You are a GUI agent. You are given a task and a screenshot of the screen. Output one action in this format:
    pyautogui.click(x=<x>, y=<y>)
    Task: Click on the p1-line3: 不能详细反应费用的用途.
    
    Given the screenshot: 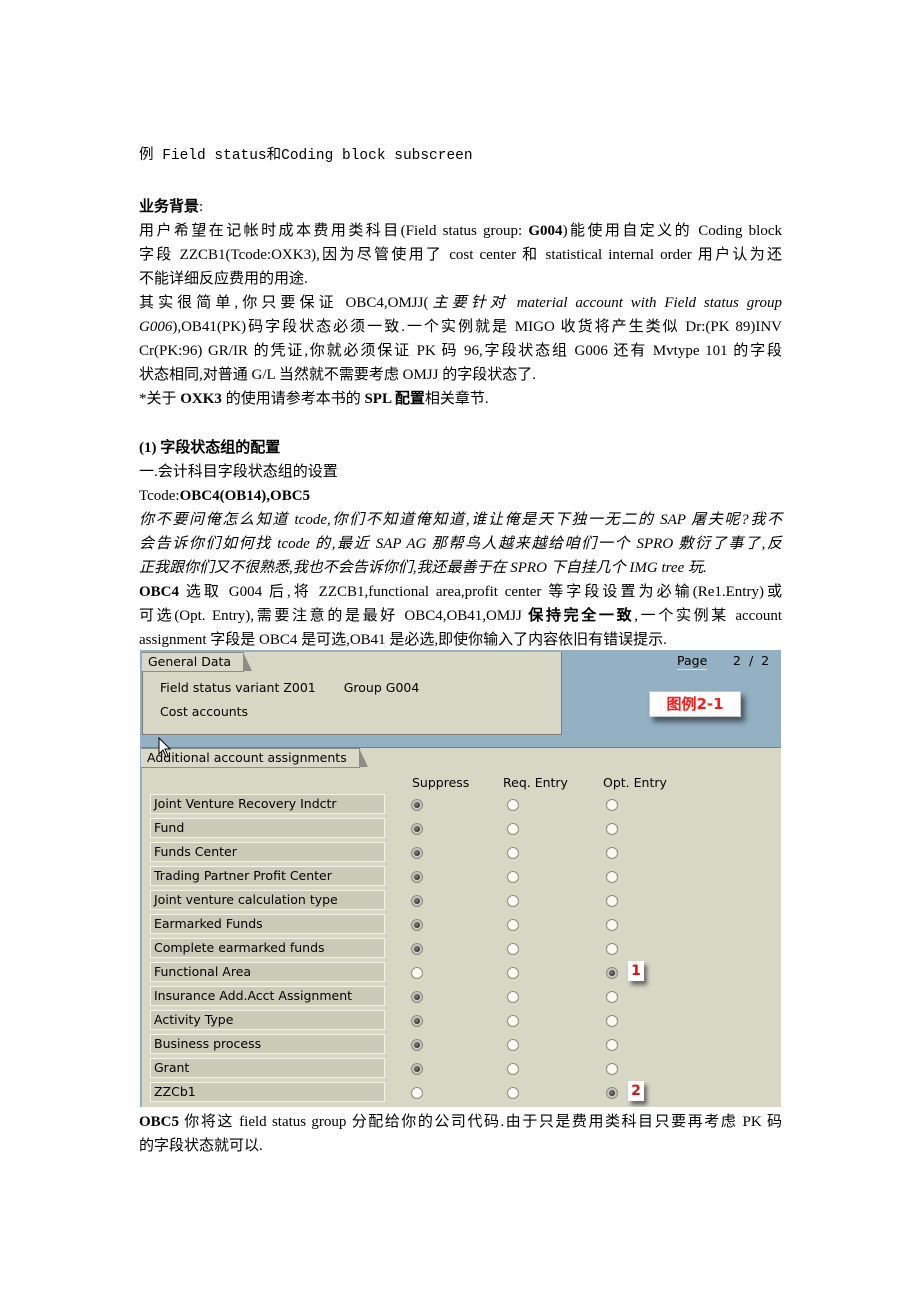 What is the action you would take?
    pyautogui.click(x=223, y=279)
    